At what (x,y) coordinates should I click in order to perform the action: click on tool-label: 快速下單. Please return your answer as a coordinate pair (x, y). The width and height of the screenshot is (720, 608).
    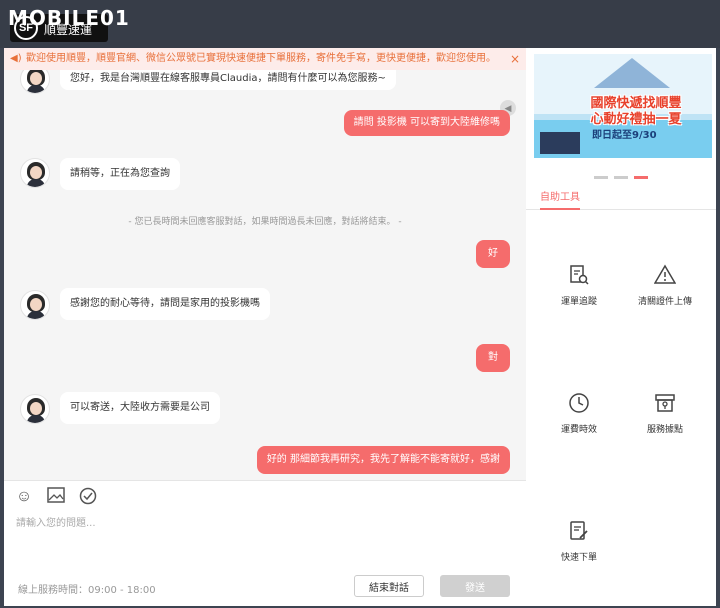
    Looking at the image, I should click on (578, 558).